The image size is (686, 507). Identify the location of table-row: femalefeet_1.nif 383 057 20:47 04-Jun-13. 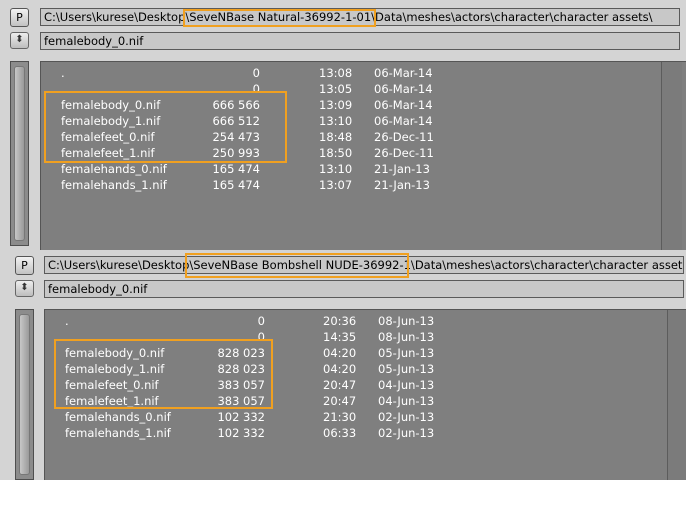
(345, 401).